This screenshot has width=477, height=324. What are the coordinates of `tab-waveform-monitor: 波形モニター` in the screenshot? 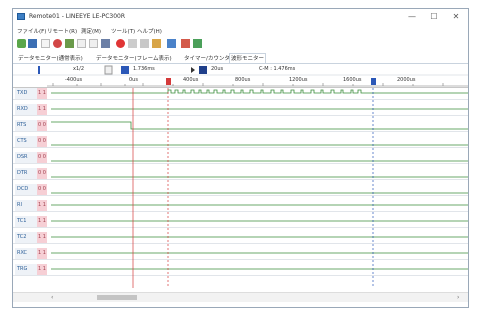 It's located at (248, 58).